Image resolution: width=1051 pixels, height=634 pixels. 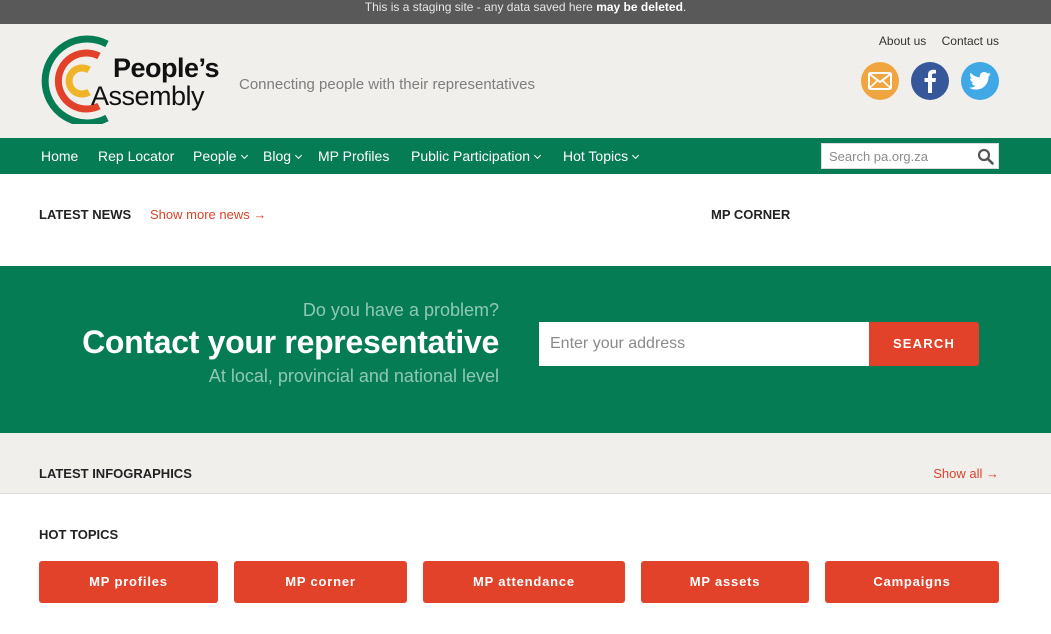 I want to click on nav-label: Rep Locator, so click(x=136, y=156).